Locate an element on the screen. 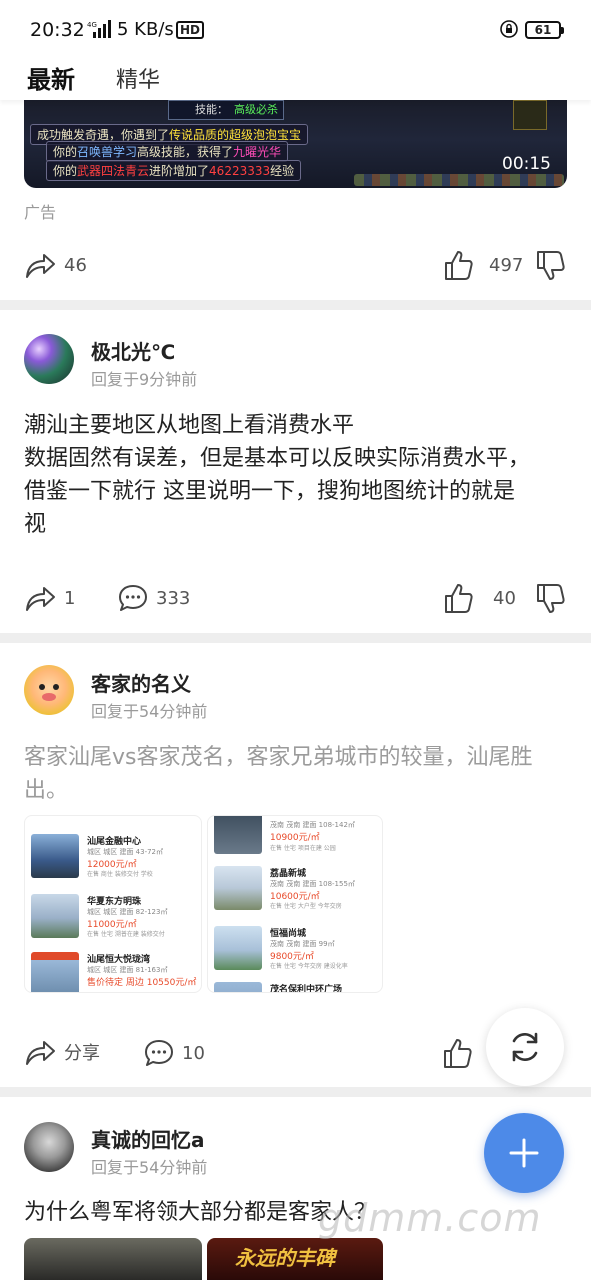 The image size is (591, 1280). comment-count: 10 is located at coordinates (193, 1053).